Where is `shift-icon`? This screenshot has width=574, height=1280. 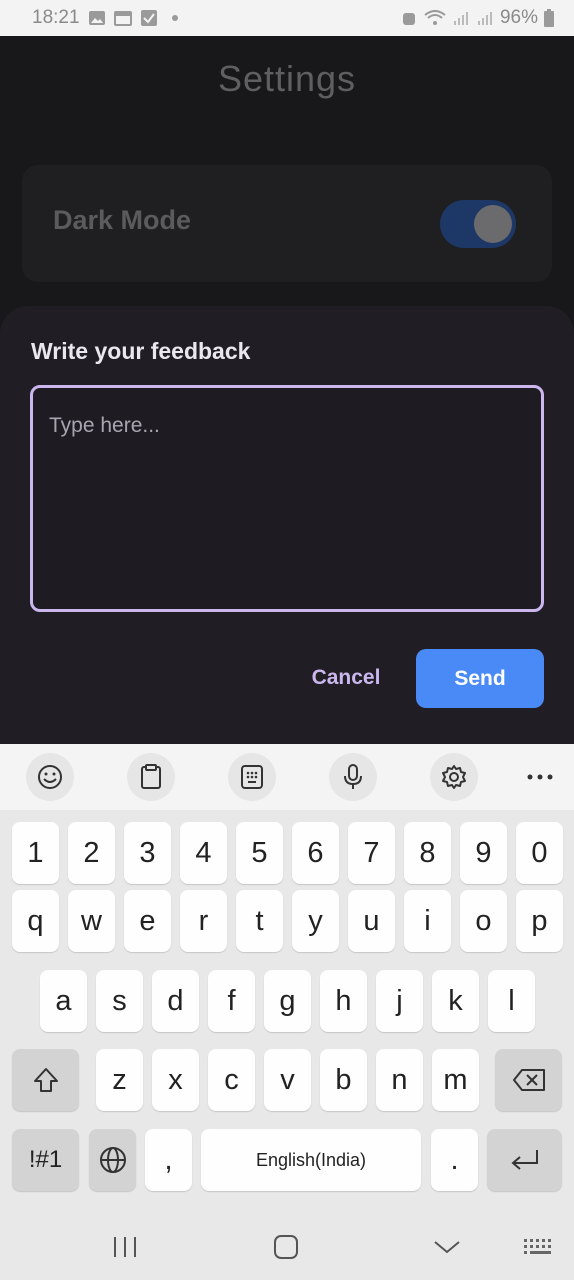
shift-icon is located at coordinates (45, 1080).